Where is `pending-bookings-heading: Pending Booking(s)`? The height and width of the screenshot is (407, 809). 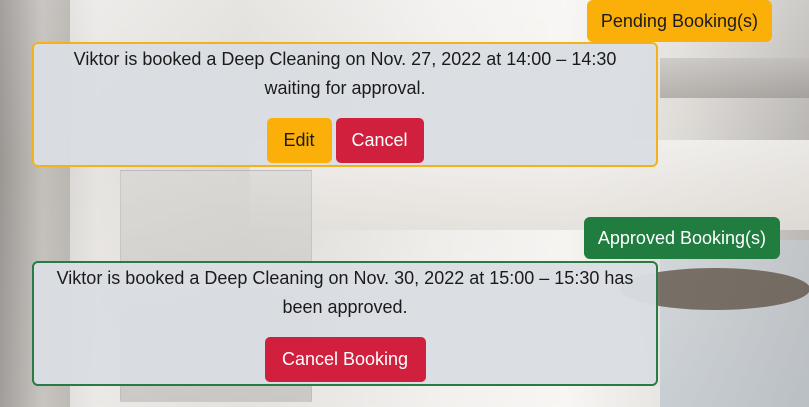 pending-bookings-heading: Pending Booking(s) is located at coordinates (679, 21).